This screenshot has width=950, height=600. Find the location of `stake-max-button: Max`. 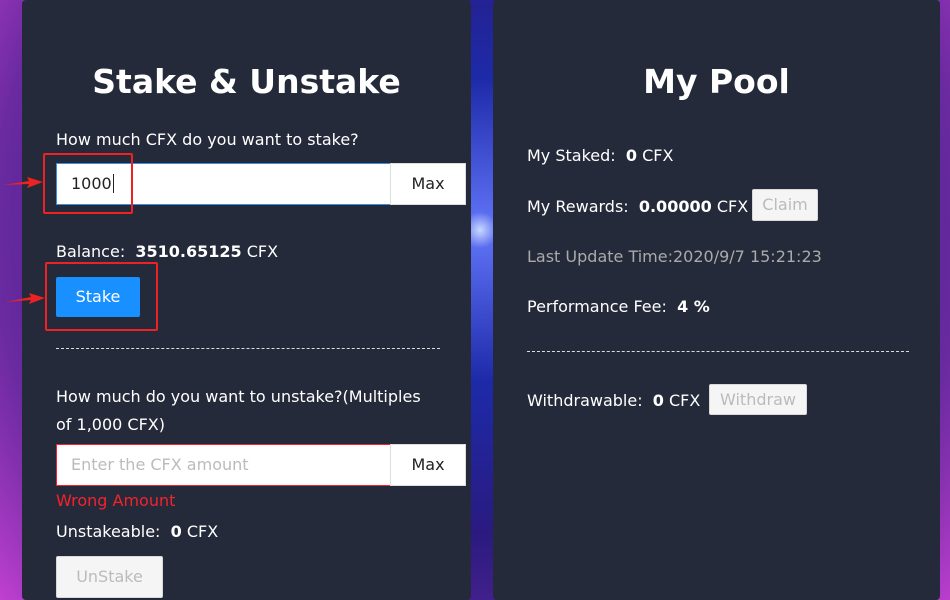

stake-max-button: Max is located at coordinates (428, 184).